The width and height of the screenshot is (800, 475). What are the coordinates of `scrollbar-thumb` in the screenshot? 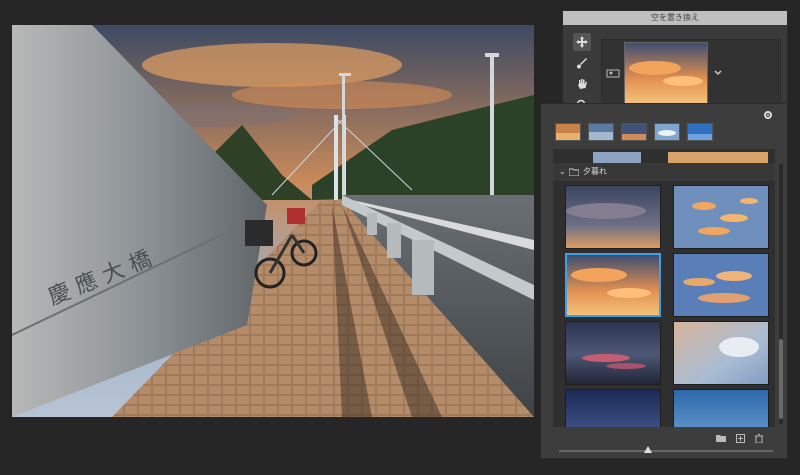 It's located at (781, 379).